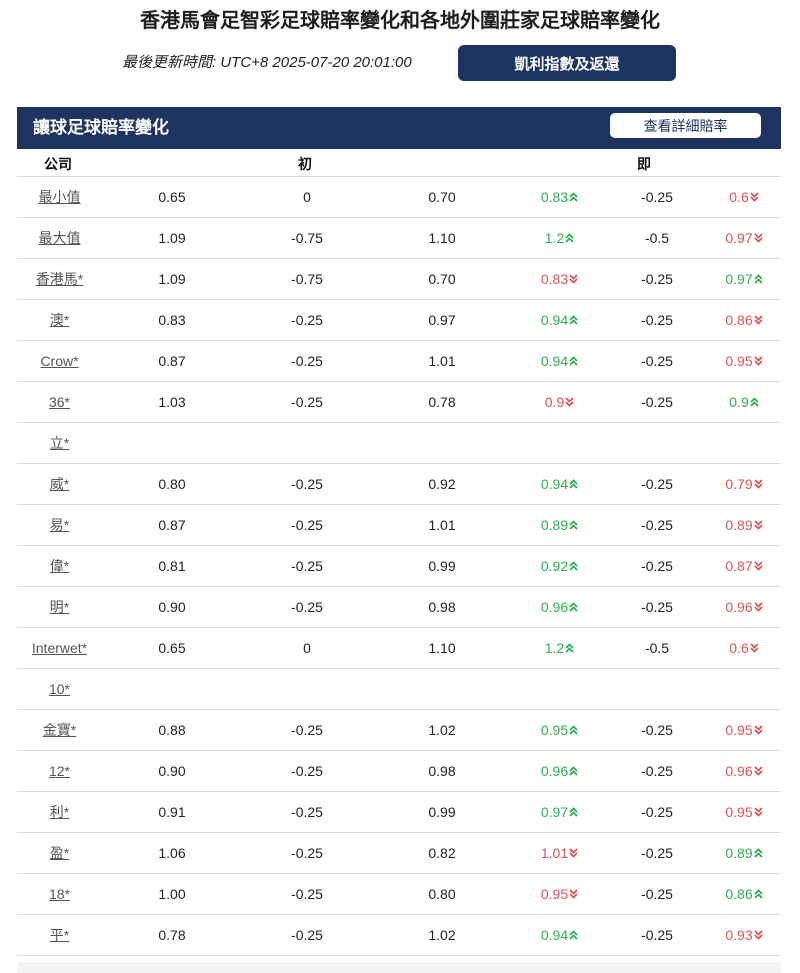 This screenshot has height=973, width=800. Describe the element at coordinates (59, 484) in the screenshot. I see `company-link: 威*` at that location.